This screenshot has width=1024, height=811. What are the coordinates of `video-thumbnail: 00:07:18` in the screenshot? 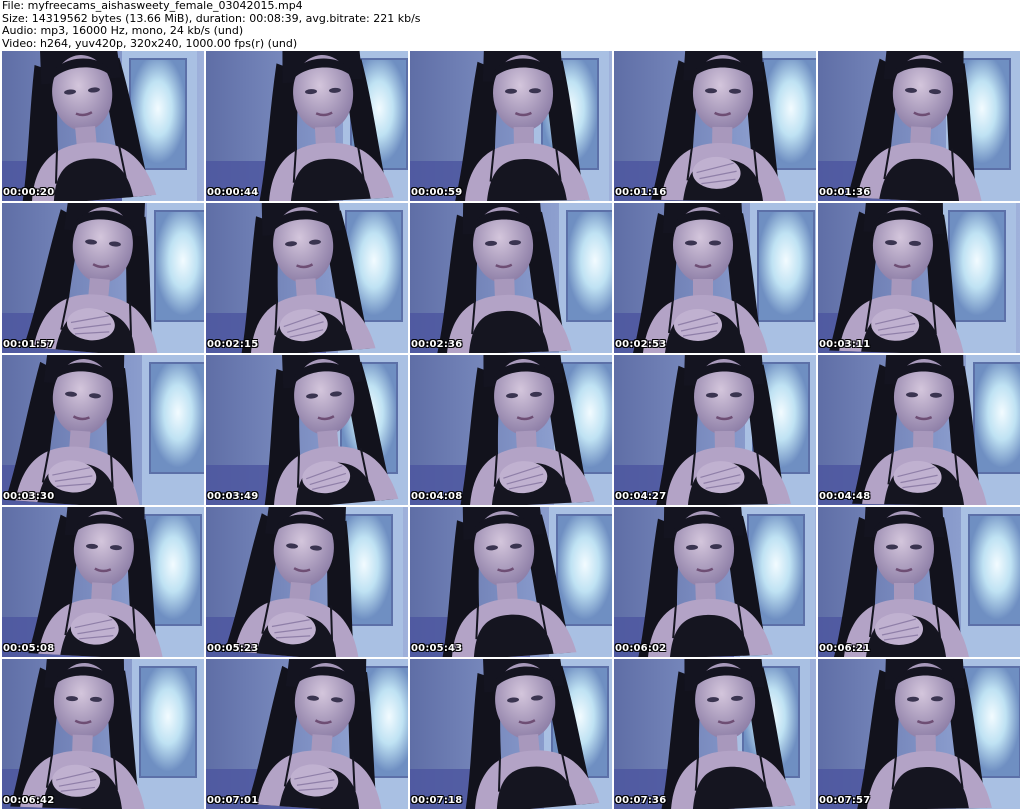 It's located at (511, 734).